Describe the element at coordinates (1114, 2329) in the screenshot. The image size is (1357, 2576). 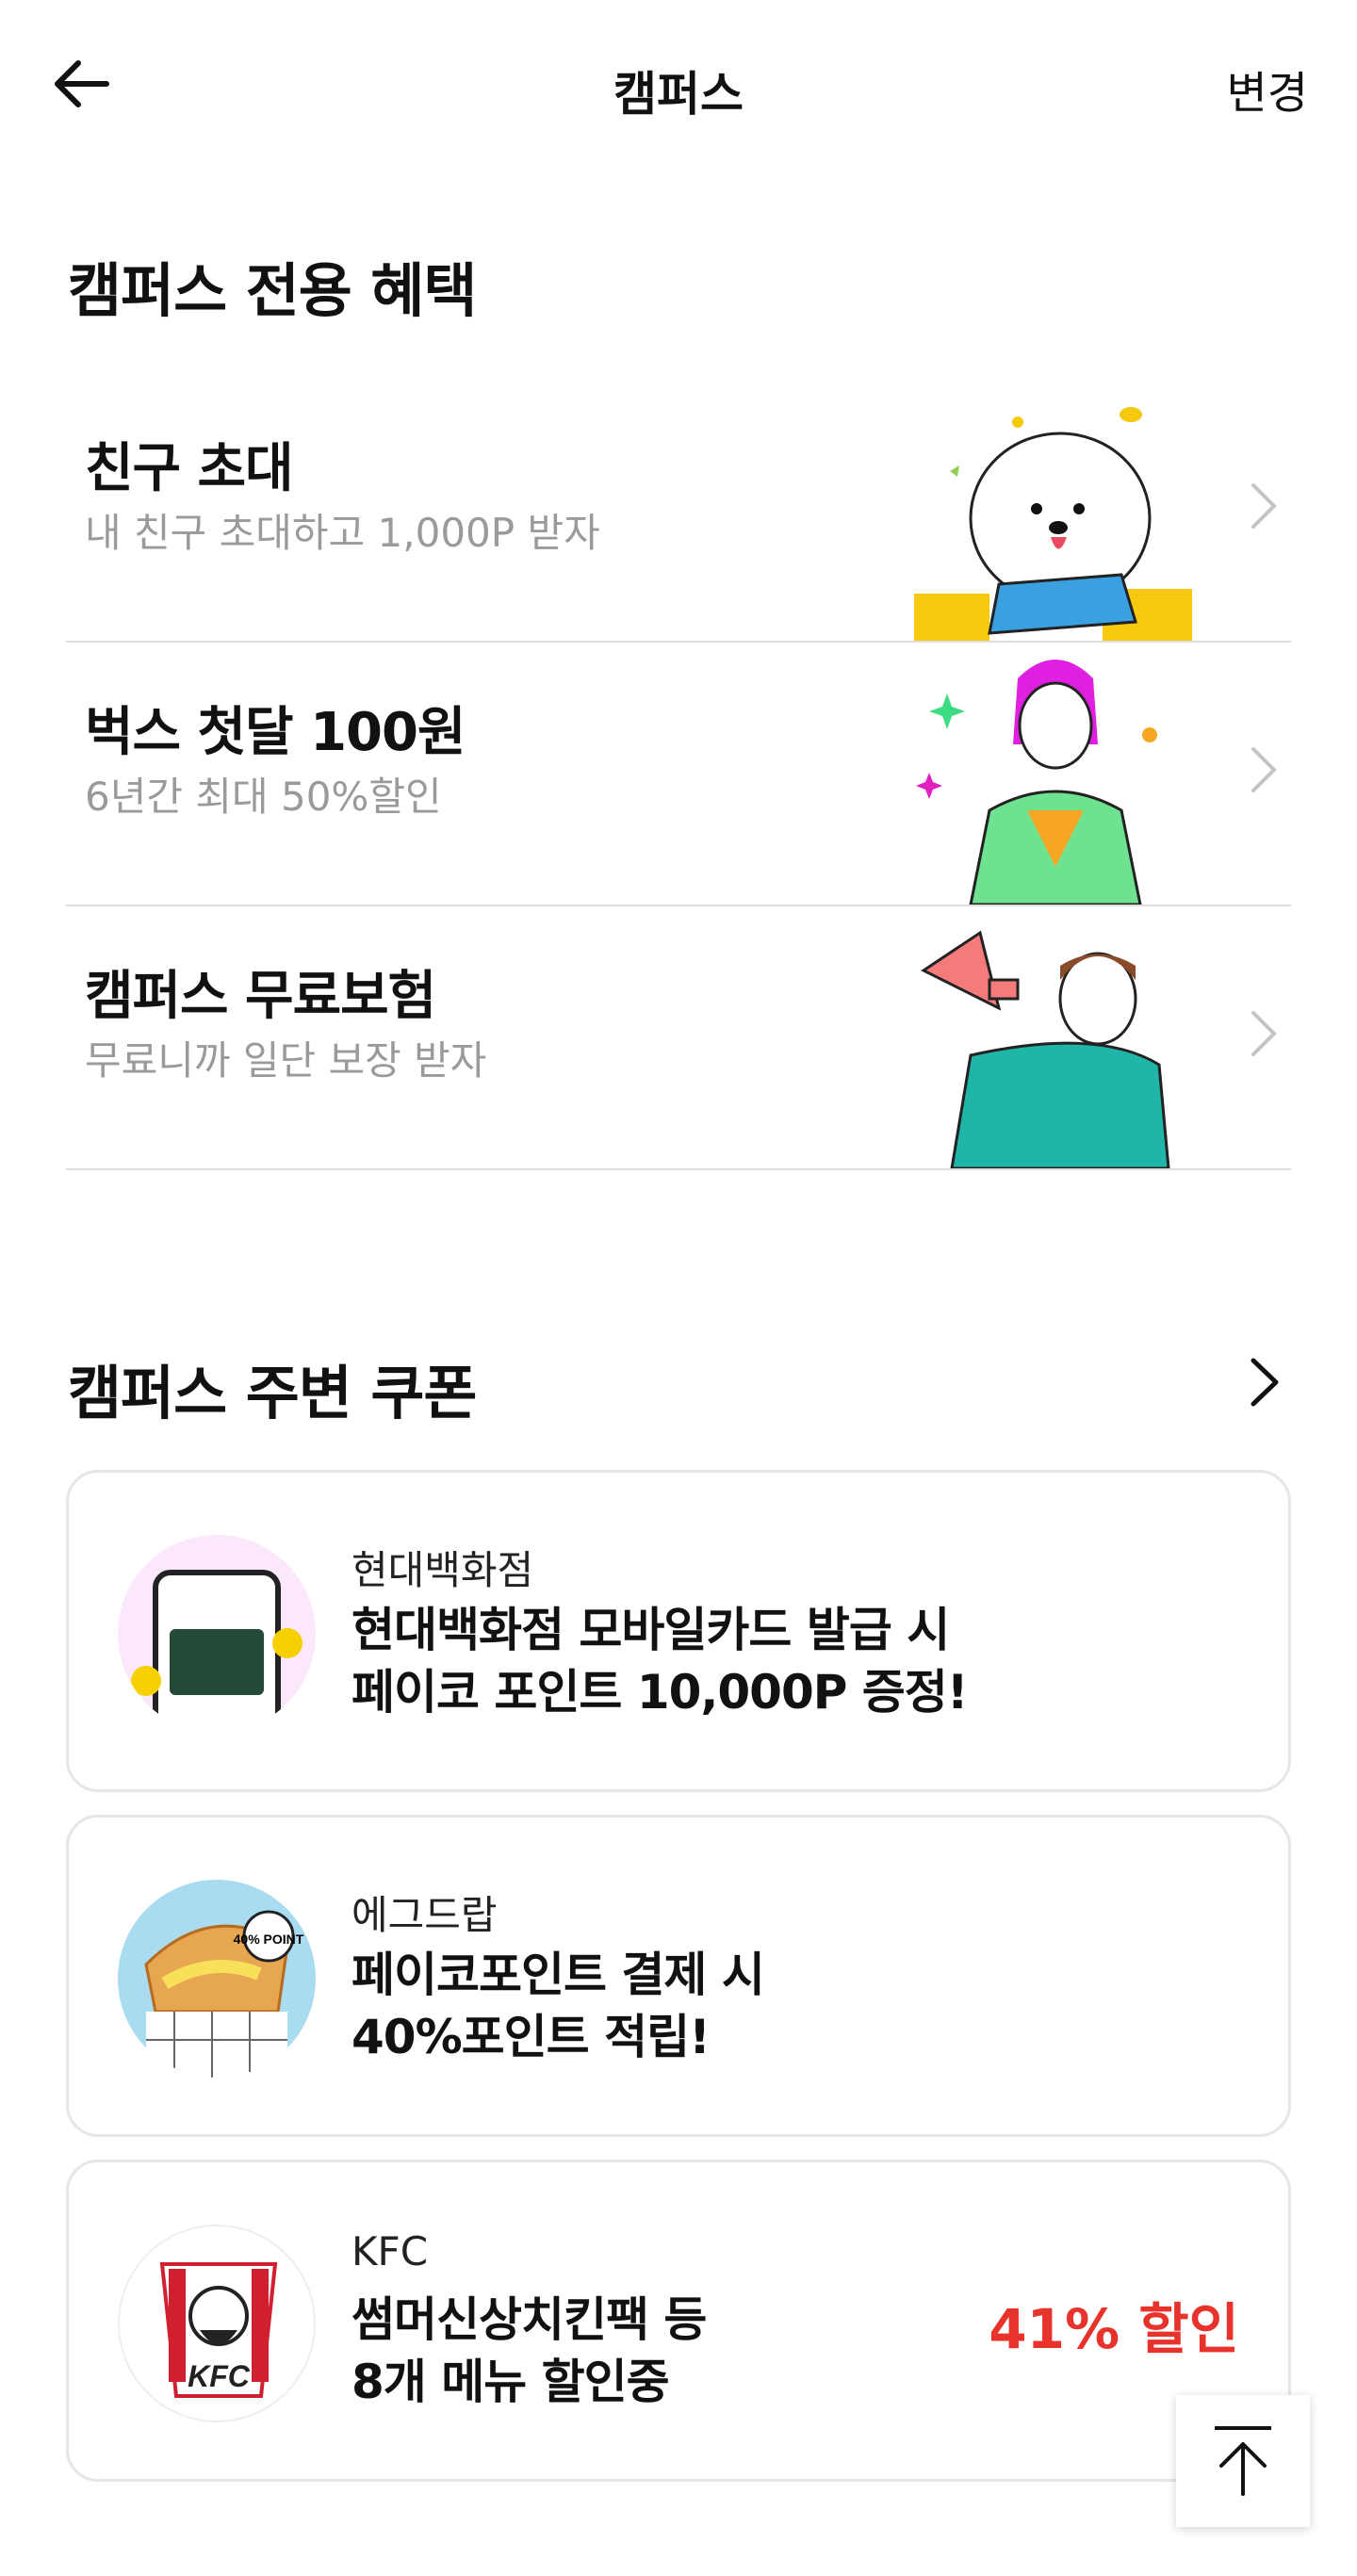
I see `discount-badge: 41% 할인` at that location.